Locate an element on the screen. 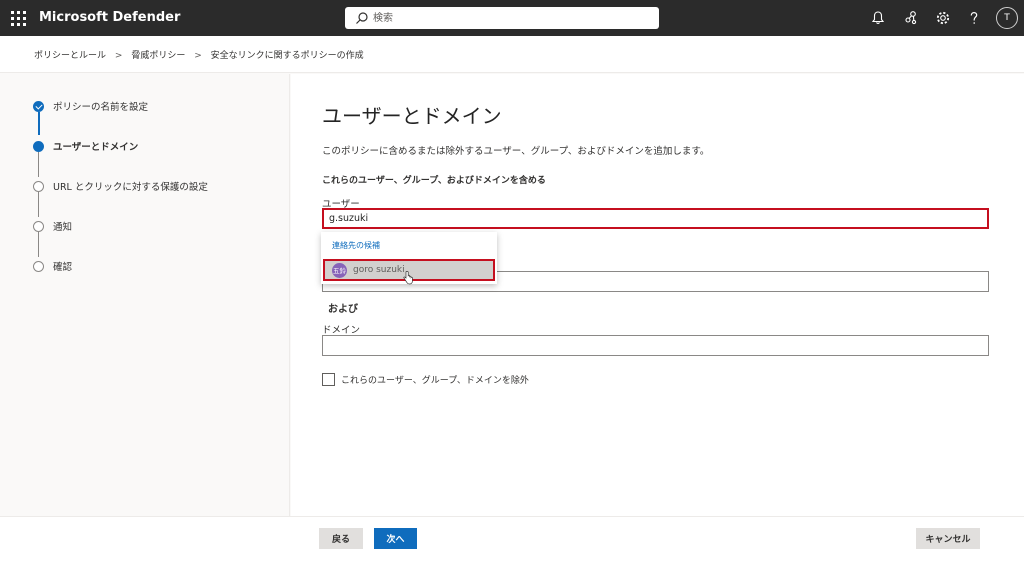  exclude-checkbox-label: これらのユーザー、グループ、ドメインを除外 is located at coordinates (435, 380).